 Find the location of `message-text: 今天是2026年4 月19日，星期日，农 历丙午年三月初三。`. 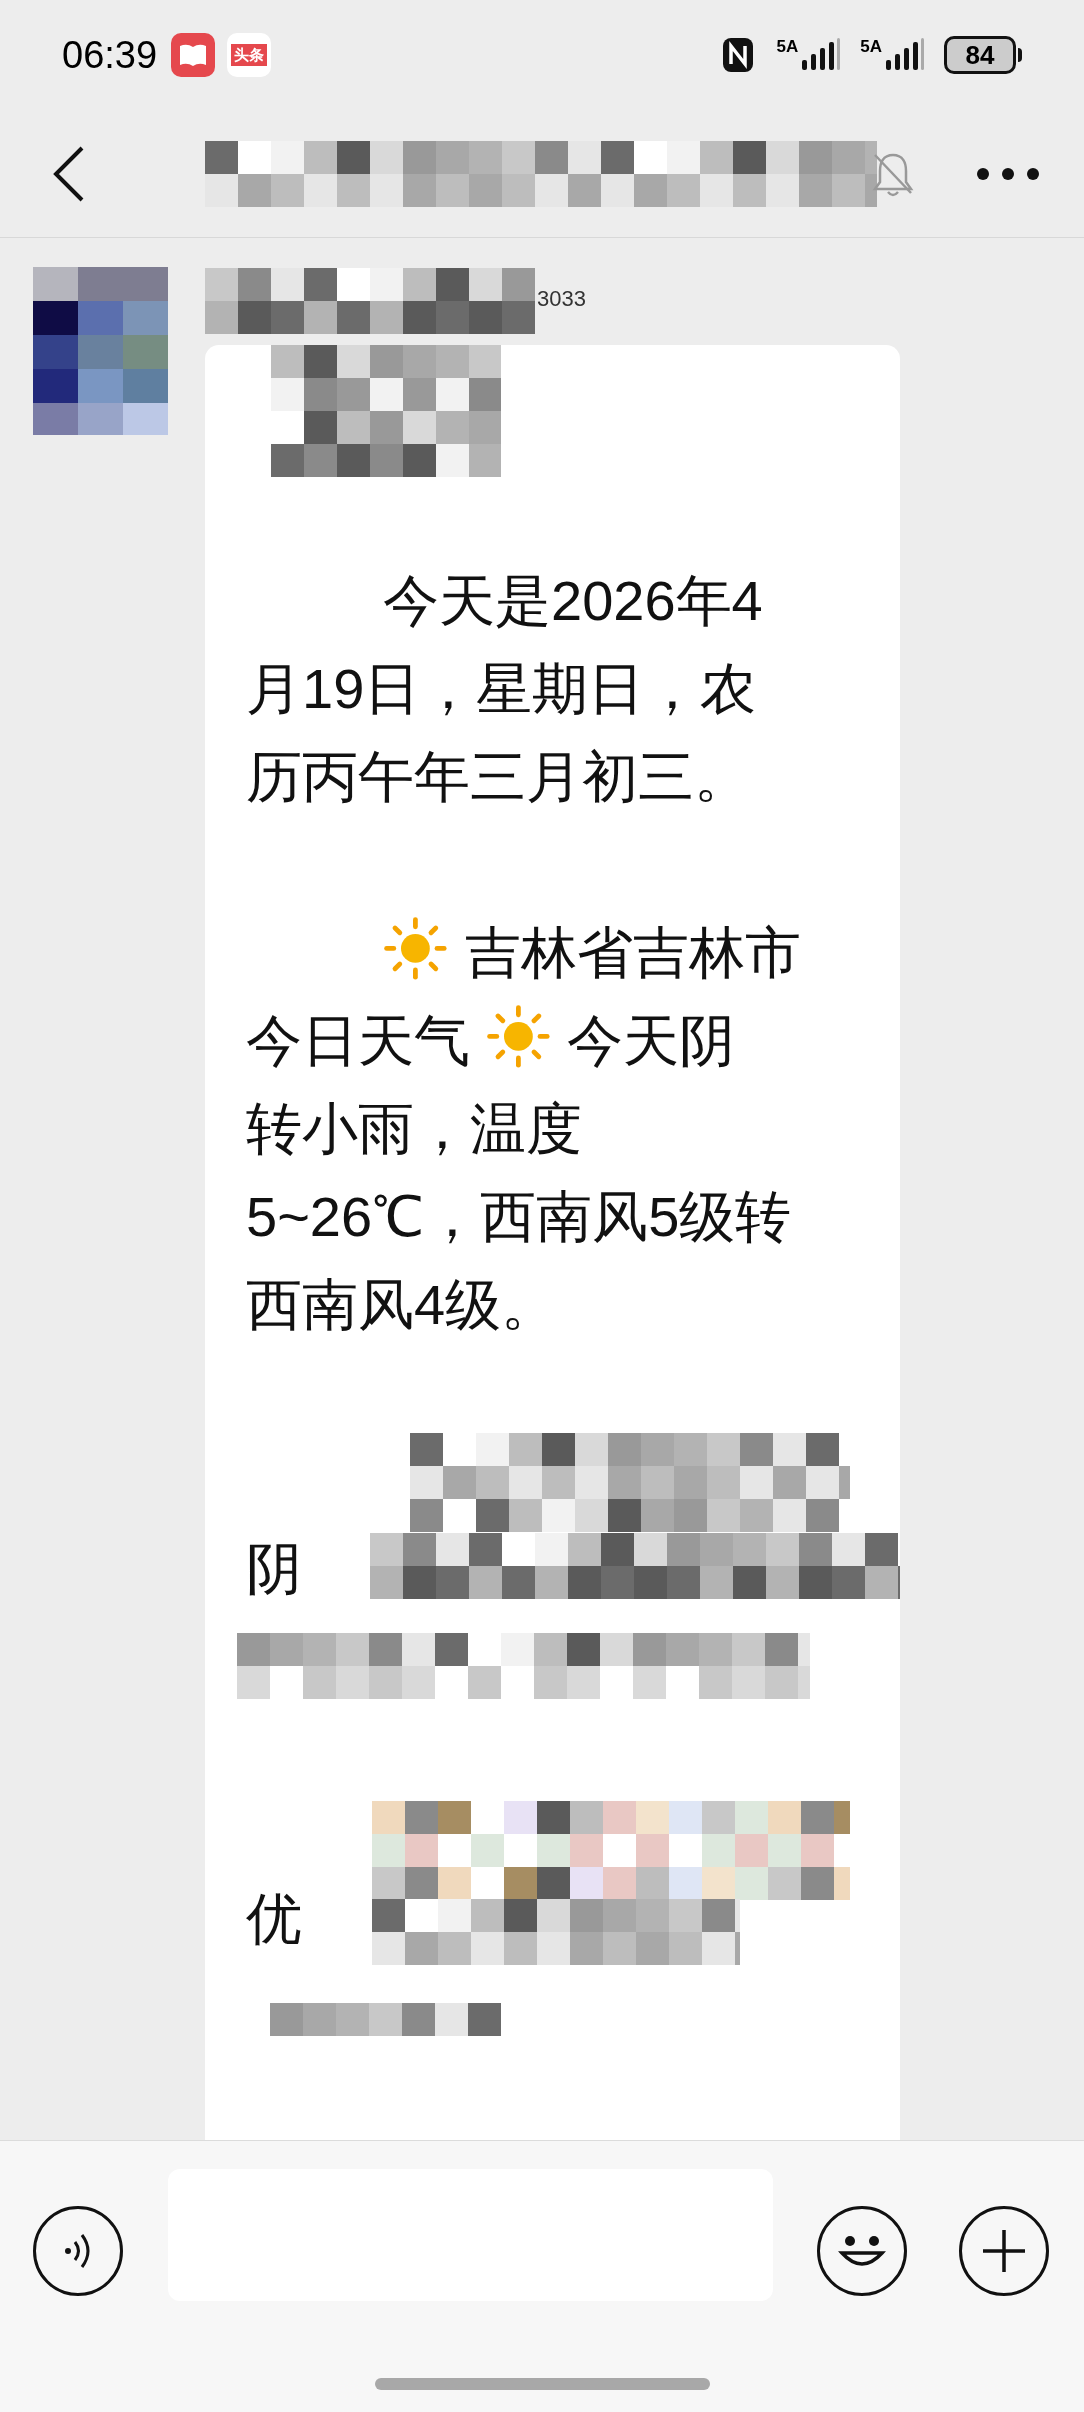

message-text: 今天是2026年4 月19日，星期日，农 历丙午年三月初三。 is located at coordinates (504, 689).